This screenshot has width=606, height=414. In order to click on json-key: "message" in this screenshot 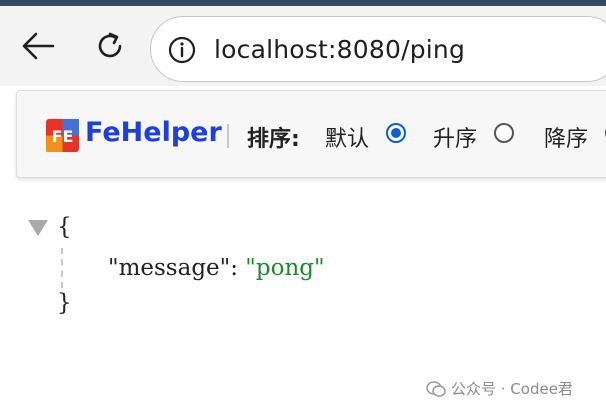, I will do `click(169, 268)`.